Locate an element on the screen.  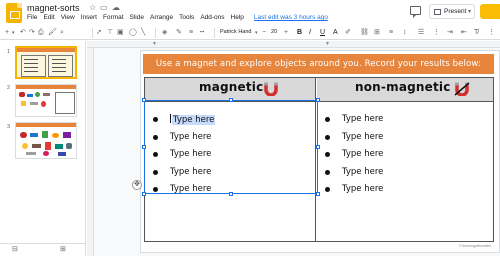
star-icon: ☆ is located at coordinates (92, 8).